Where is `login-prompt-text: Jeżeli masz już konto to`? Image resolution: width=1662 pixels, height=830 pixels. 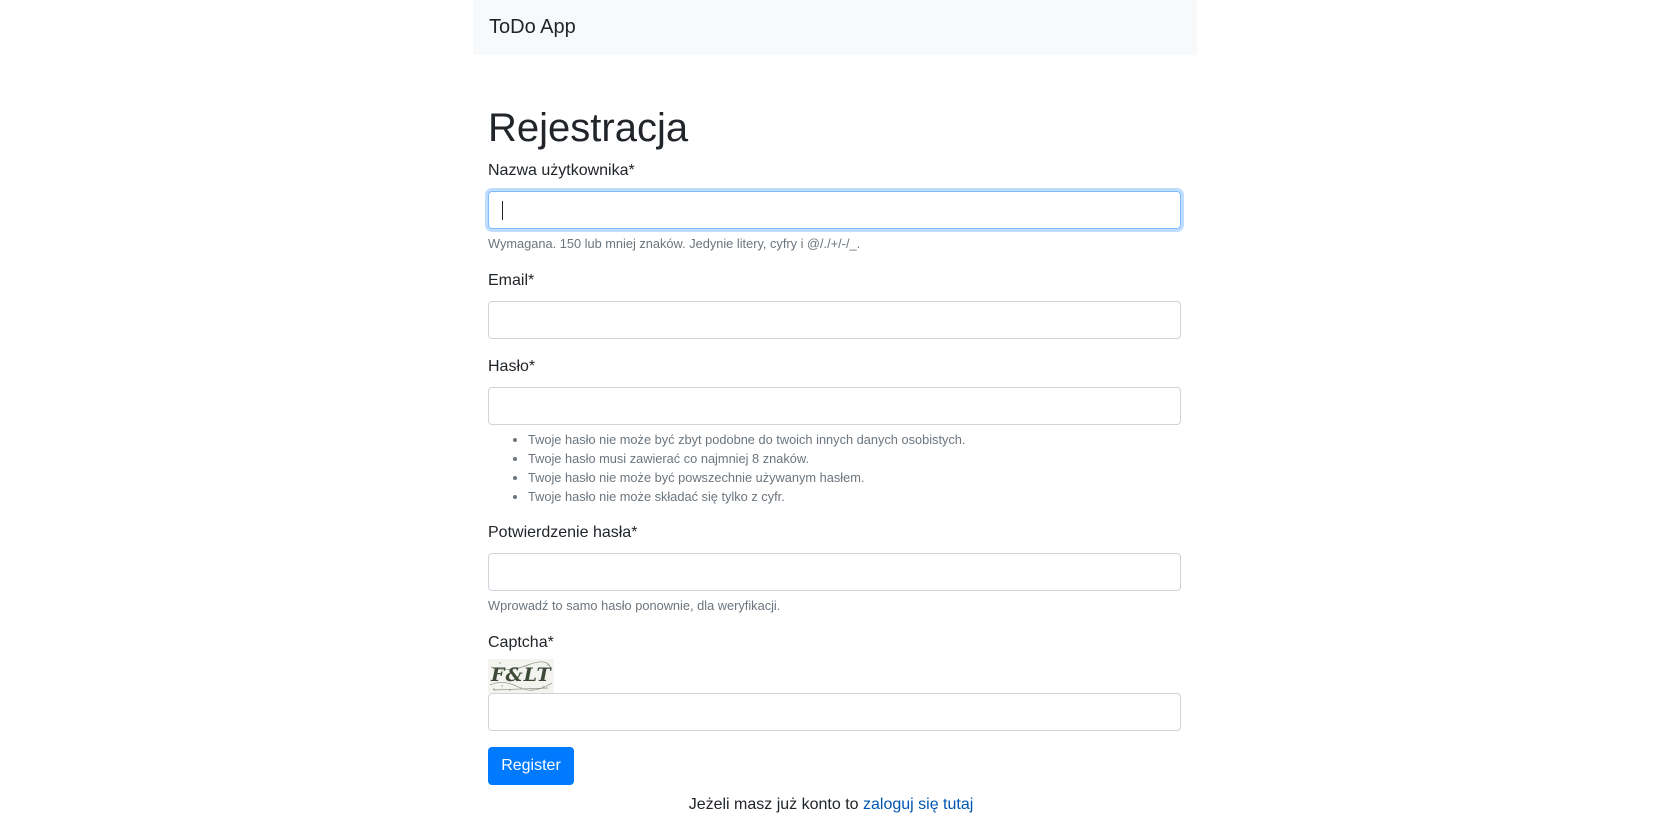
login-prompt-text: Jeżeli masz już konto to is located at coordinates (775, 804).